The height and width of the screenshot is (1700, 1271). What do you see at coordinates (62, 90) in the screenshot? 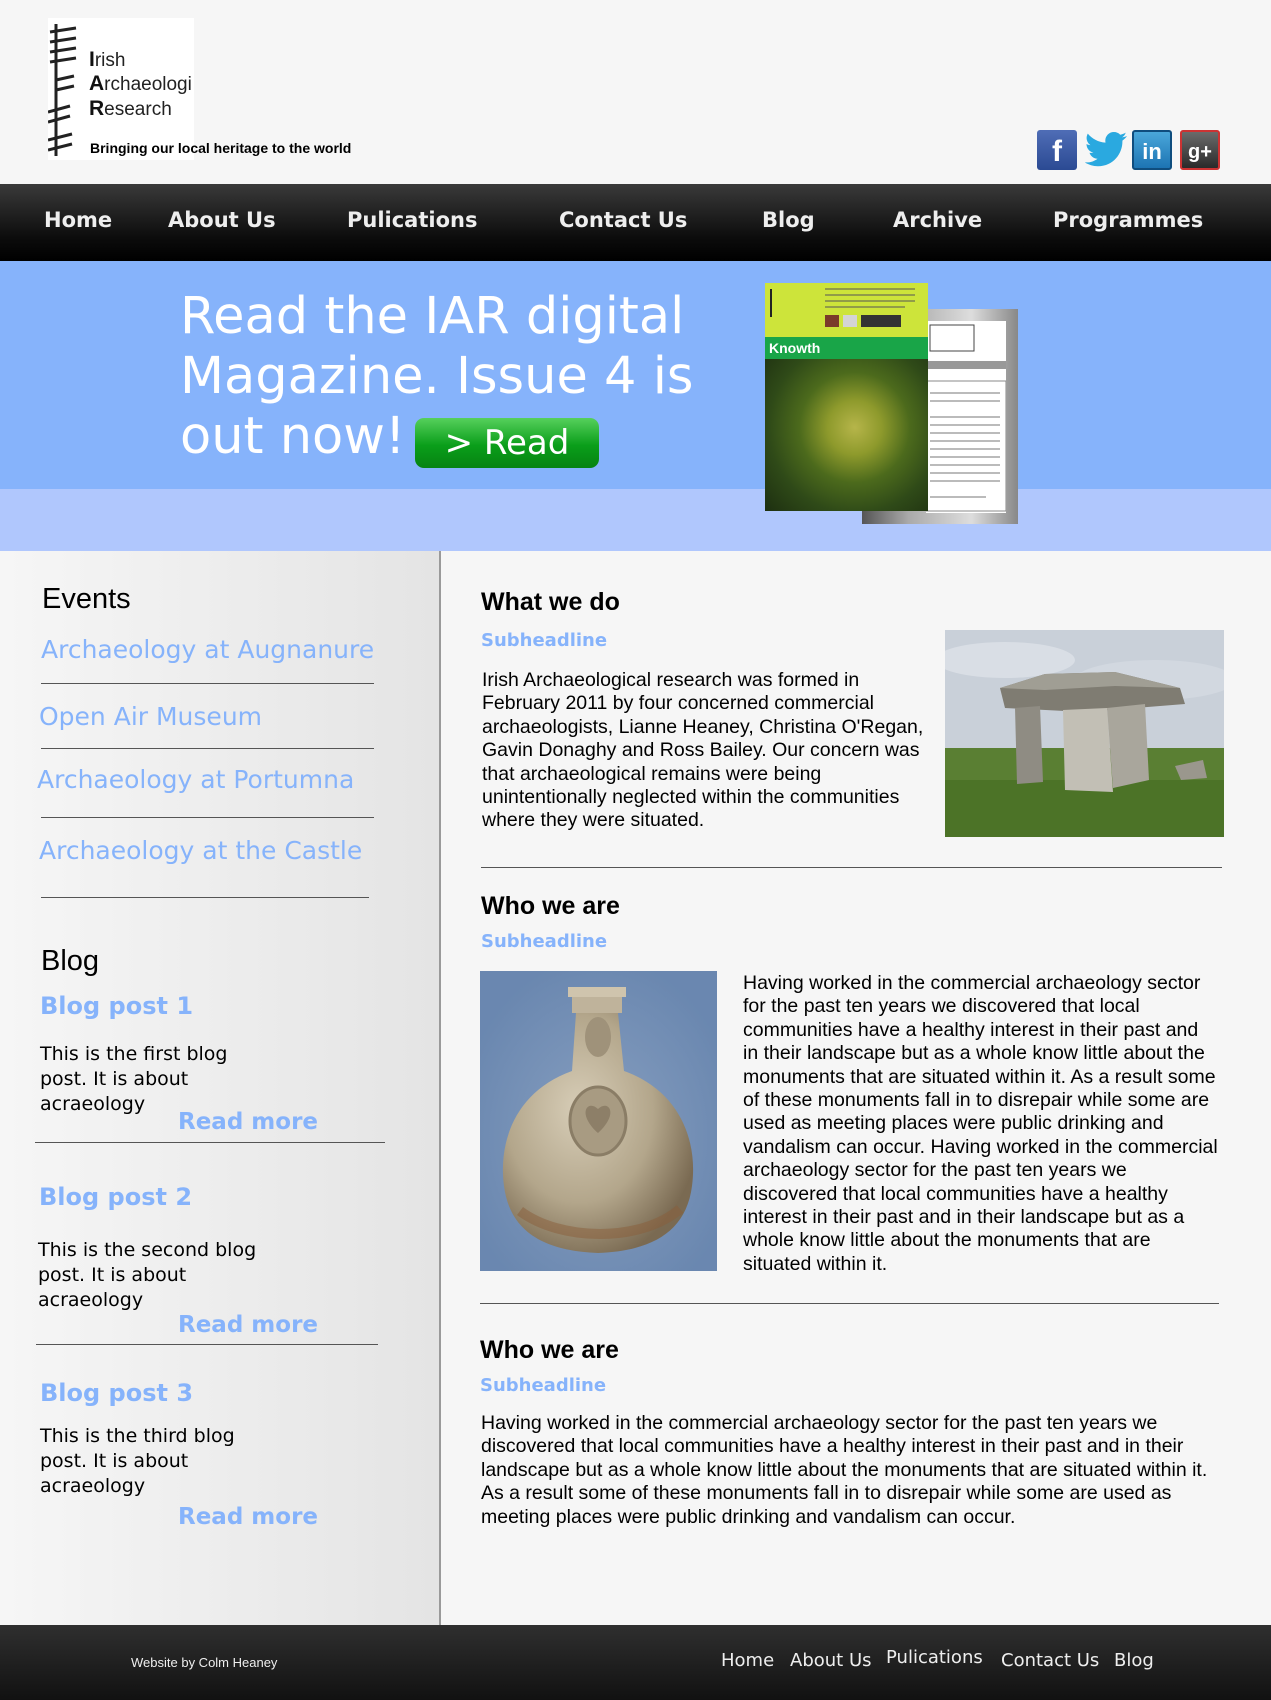
I see `ogham-mark-icon` at bounding box center [62, 90].